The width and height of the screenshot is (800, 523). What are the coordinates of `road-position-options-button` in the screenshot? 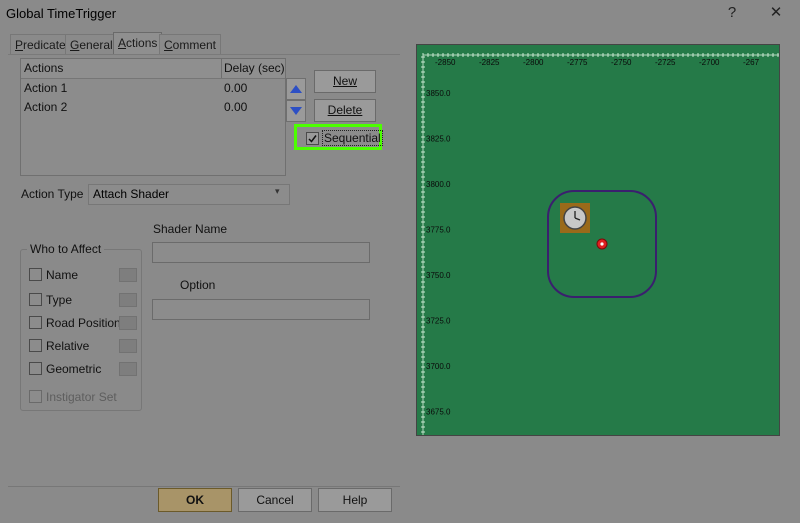 It's located at (128, 323).